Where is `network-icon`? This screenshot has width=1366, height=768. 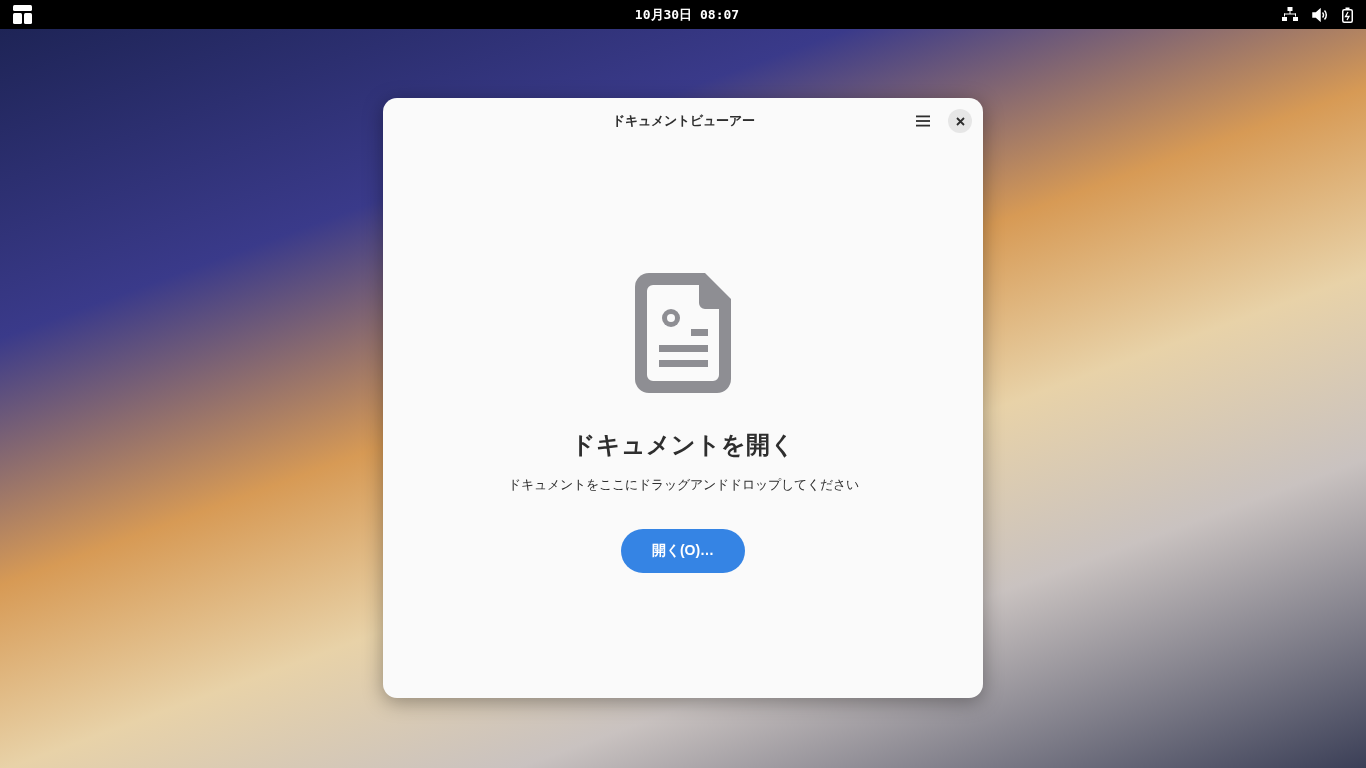
network-icon is located at coordinates (1290, 14).